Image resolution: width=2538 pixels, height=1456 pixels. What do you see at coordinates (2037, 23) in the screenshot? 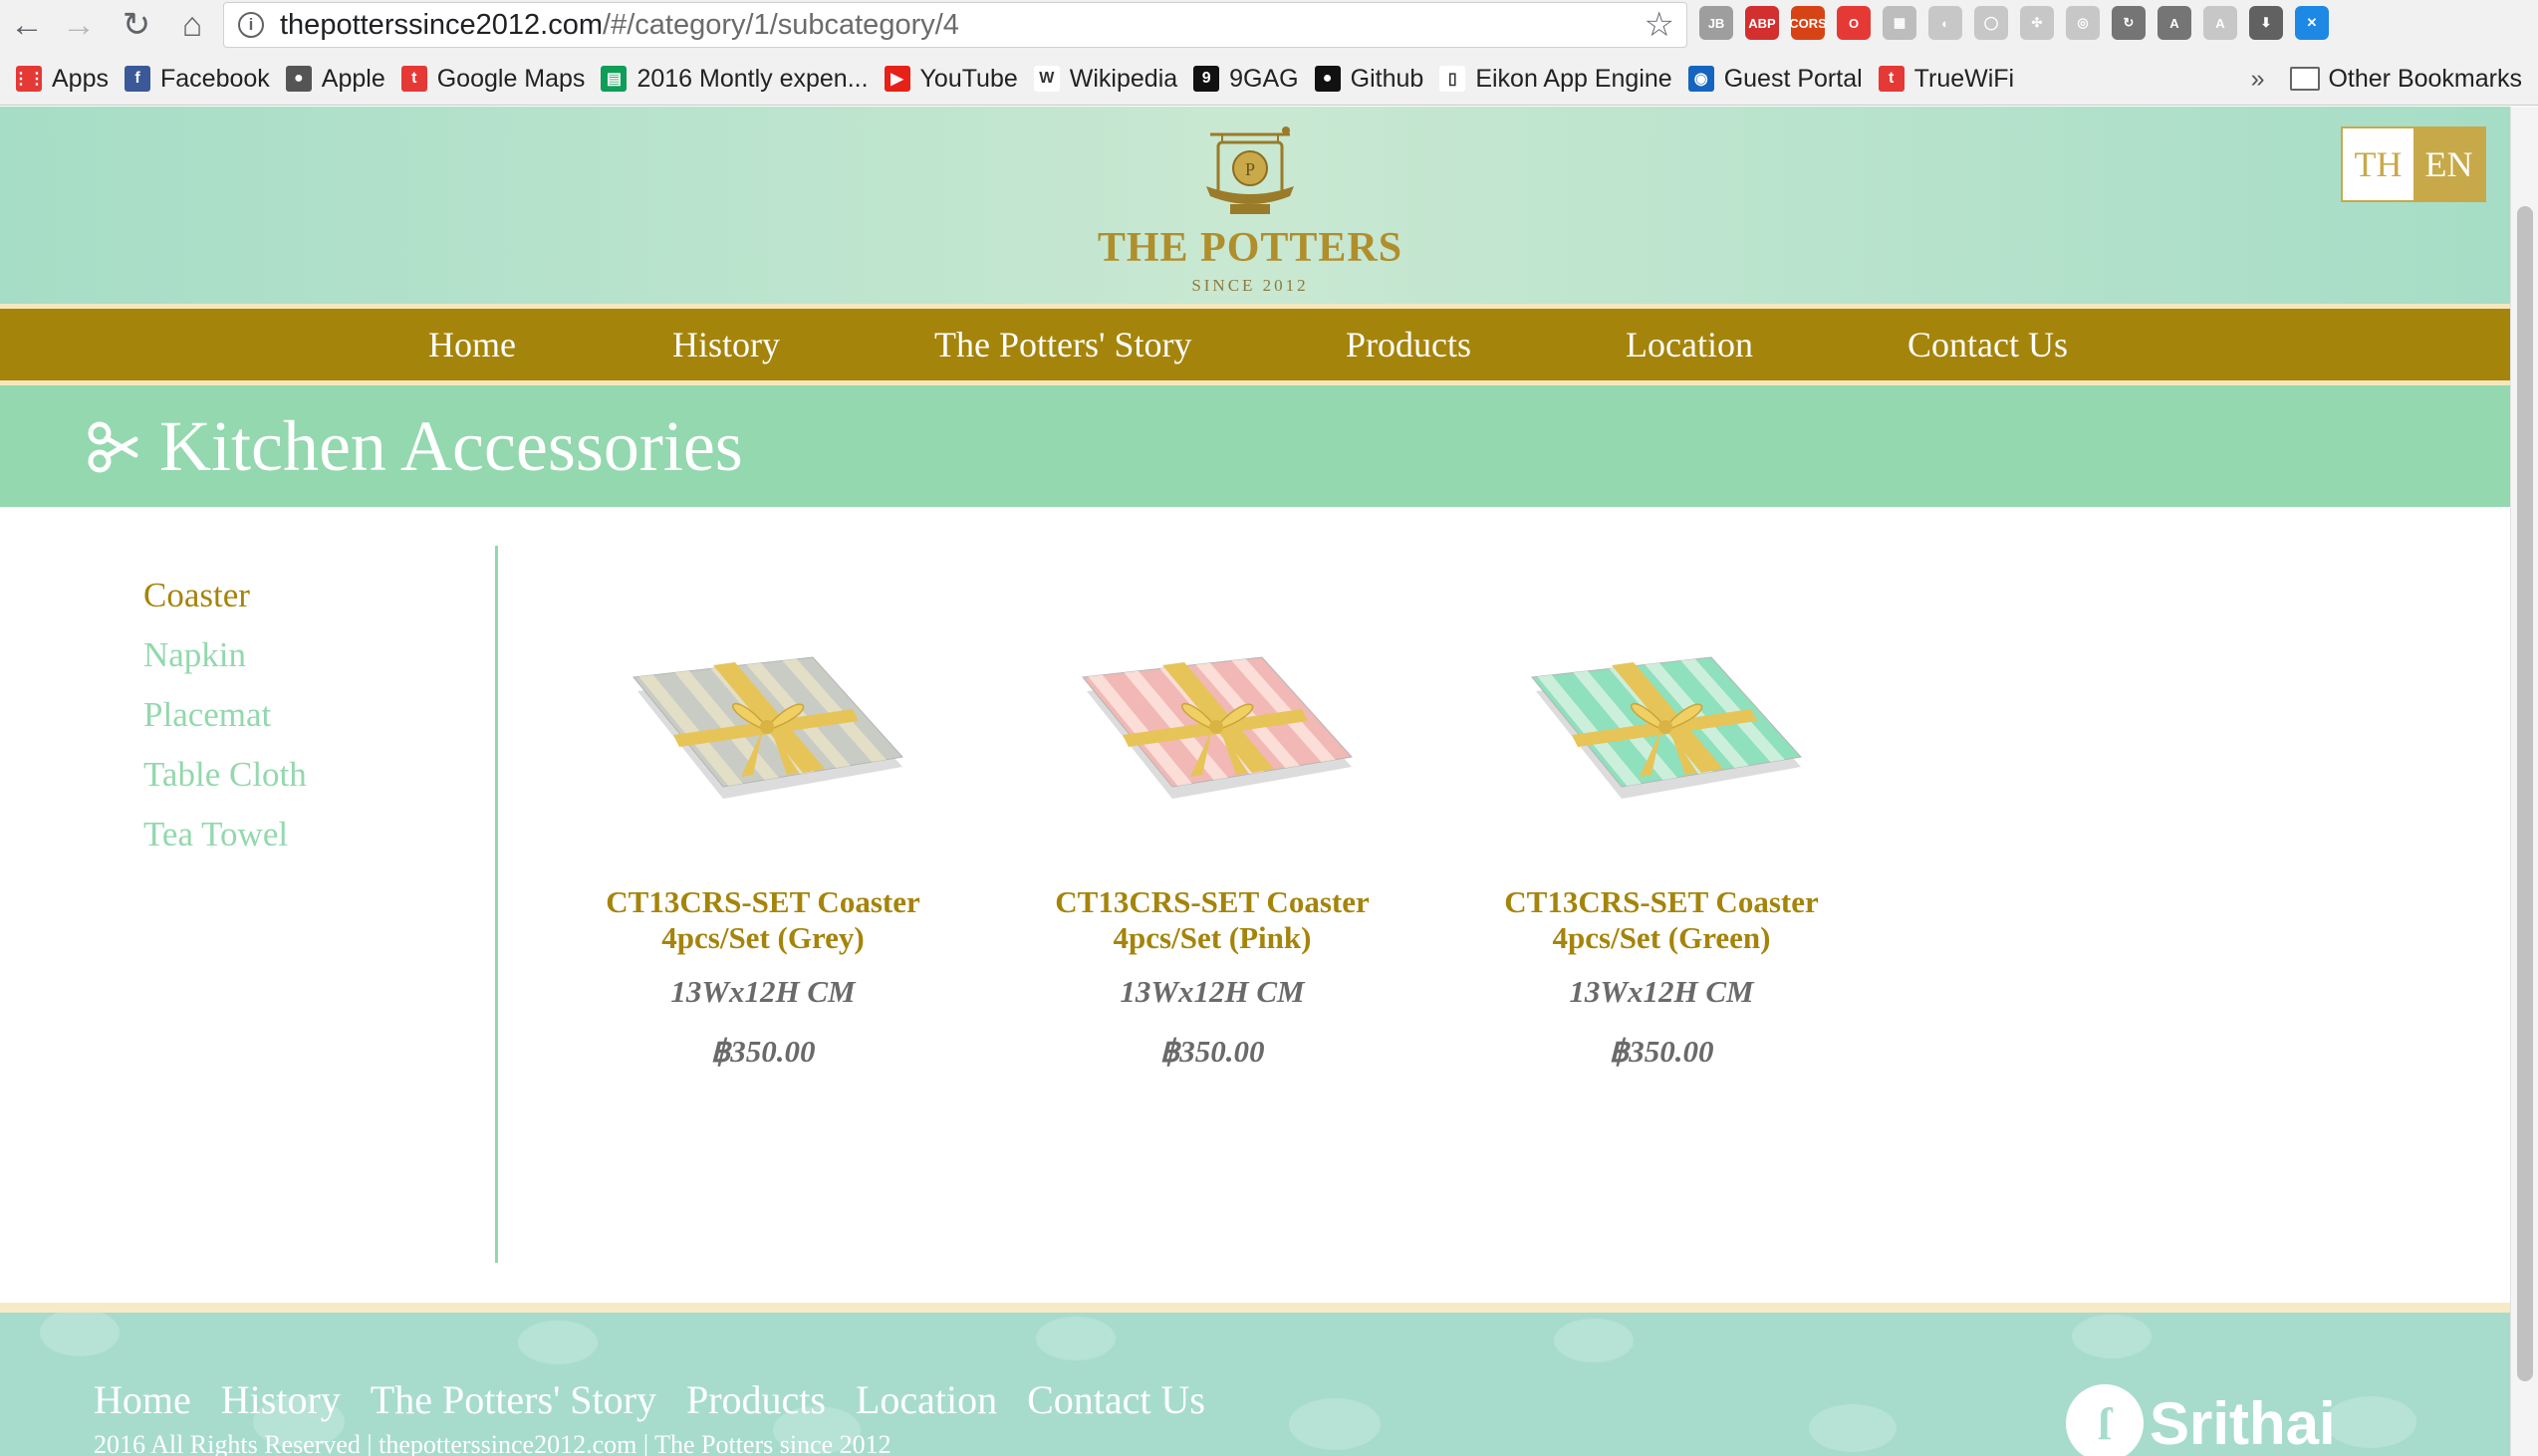
I see `ext-icon-8: ✣` at bounding box center [2037, 23].